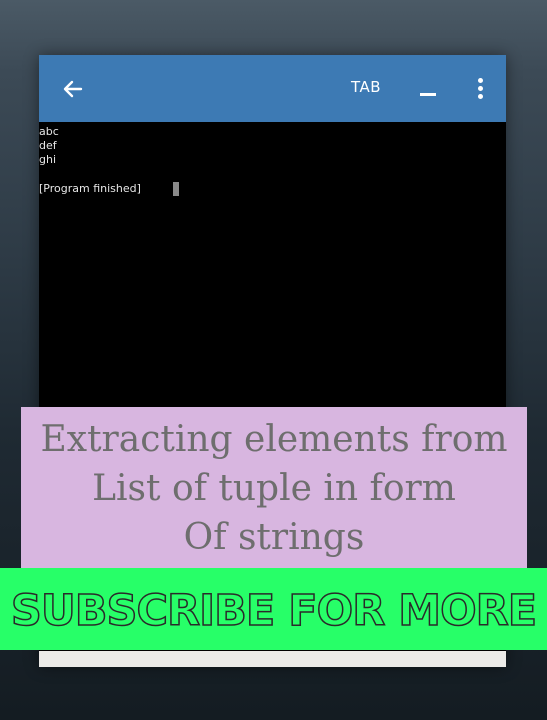 Image resolution: width=547 pixels, height=720 pixels. Describe the element at coordinates (272, 88) in the screenshot. I see `app-bar: TAB` at that location.